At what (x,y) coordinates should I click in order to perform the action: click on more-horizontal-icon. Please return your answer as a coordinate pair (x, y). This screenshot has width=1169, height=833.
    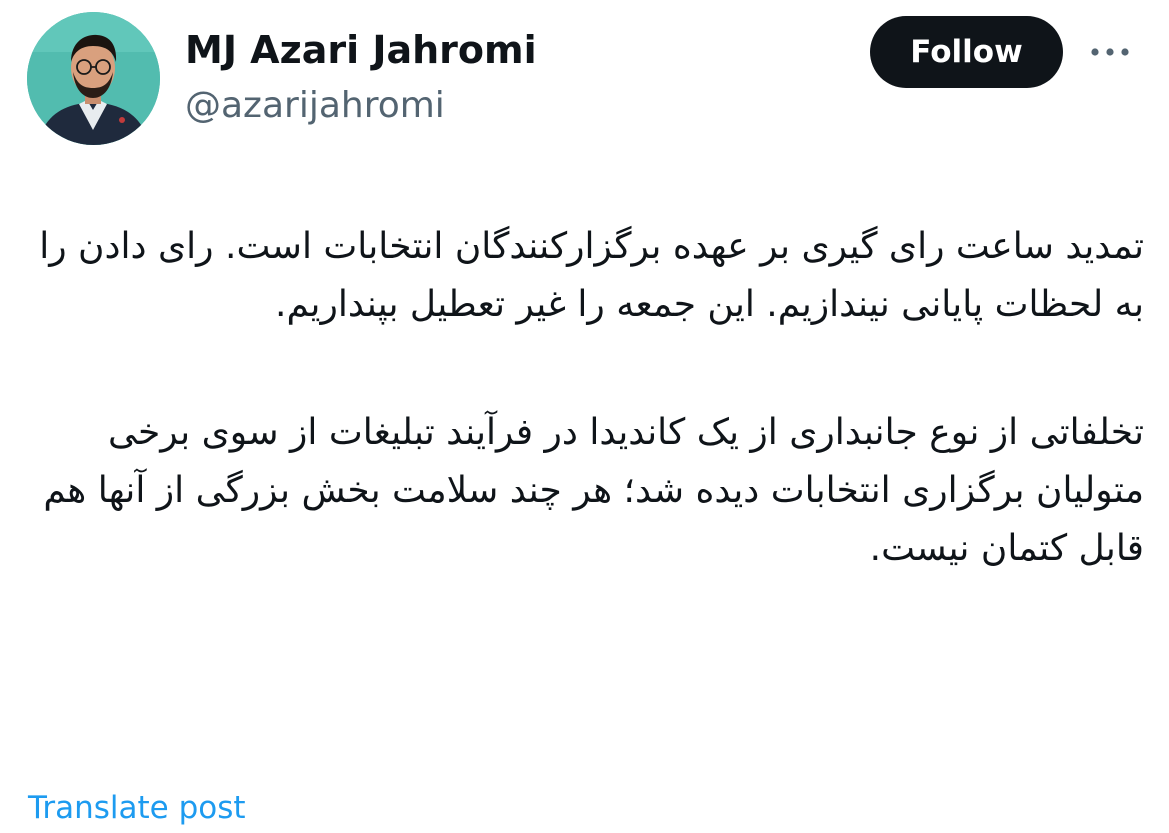
    Looking at the image, I should click on (1110, 52).